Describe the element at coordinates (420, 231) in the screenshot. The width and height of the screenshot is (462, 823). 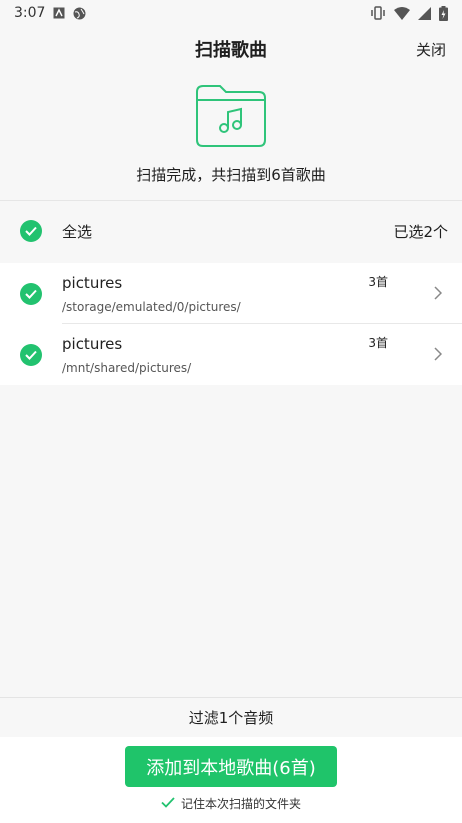
I see `selected-count: 已选2个` at that location.